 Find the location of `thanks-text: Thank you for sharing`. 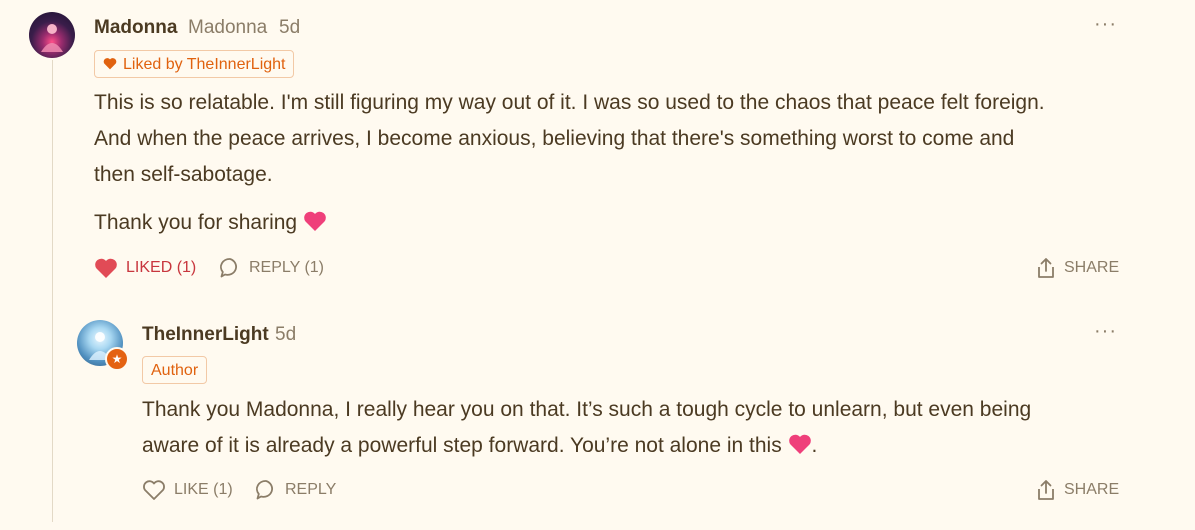

thanks-text: Thank you for sharing is located at coordinates (196, 222).